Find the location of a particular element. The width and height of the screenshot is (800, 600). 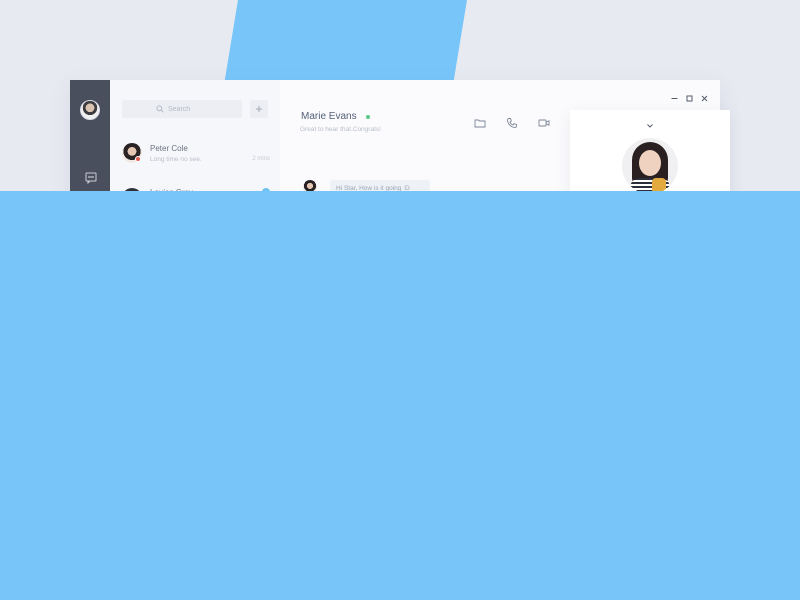

user-avatar is located at coordinates (90, 110).